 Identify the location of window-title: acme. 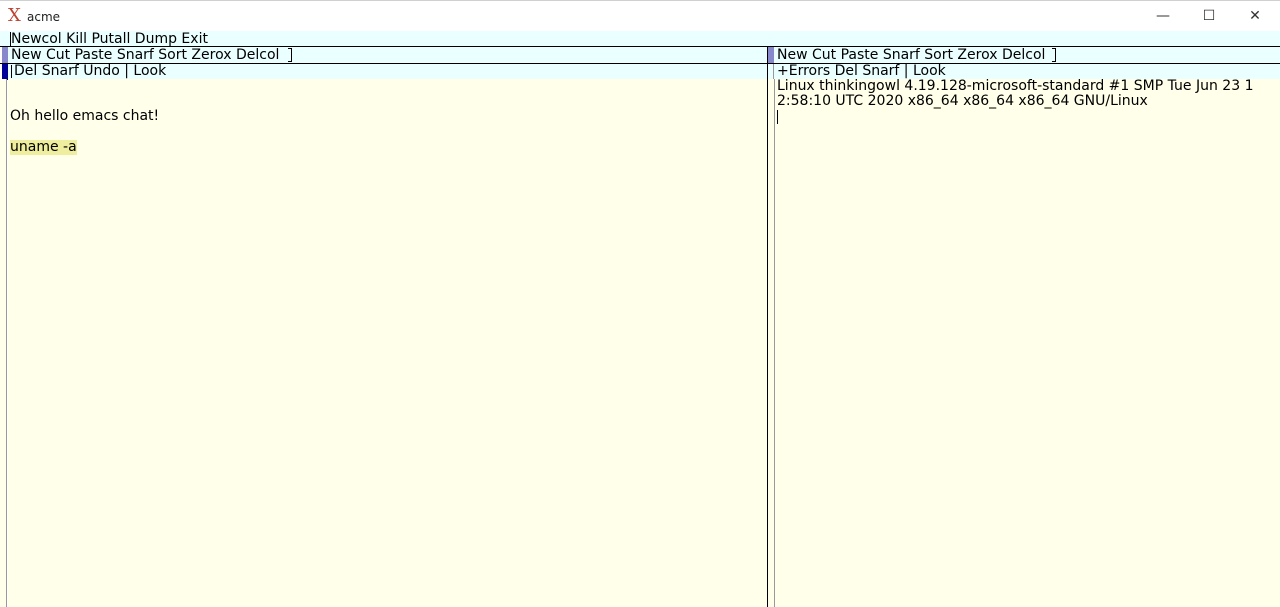
(44, 17).